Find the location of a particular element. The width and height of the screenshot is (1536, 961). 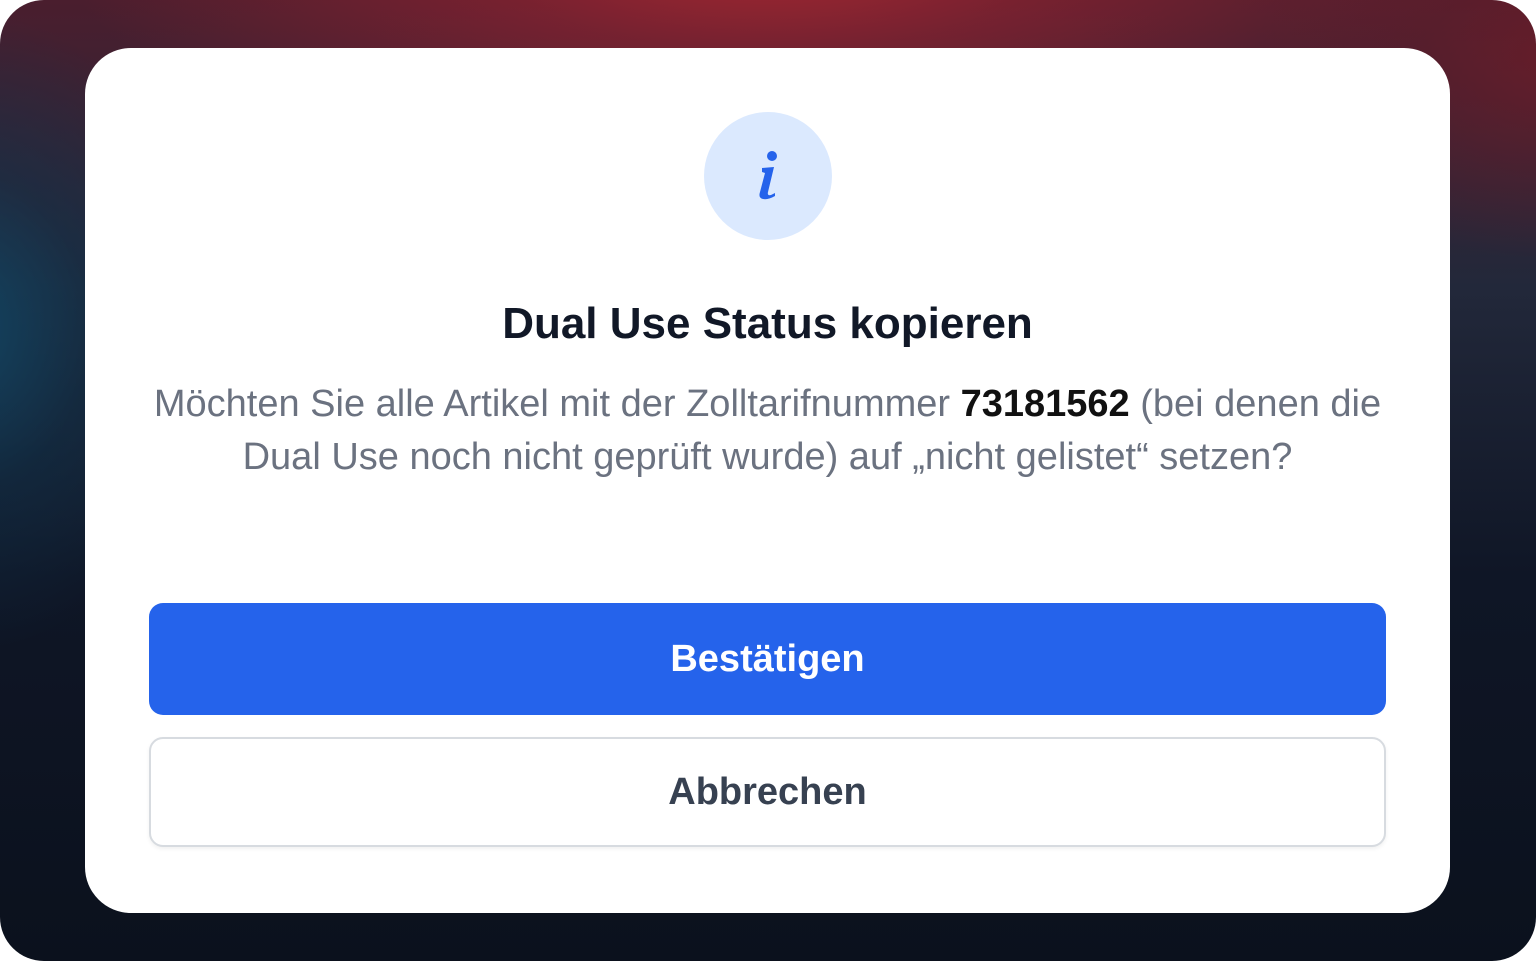

info-glyph is located at coordinates (768, 175).